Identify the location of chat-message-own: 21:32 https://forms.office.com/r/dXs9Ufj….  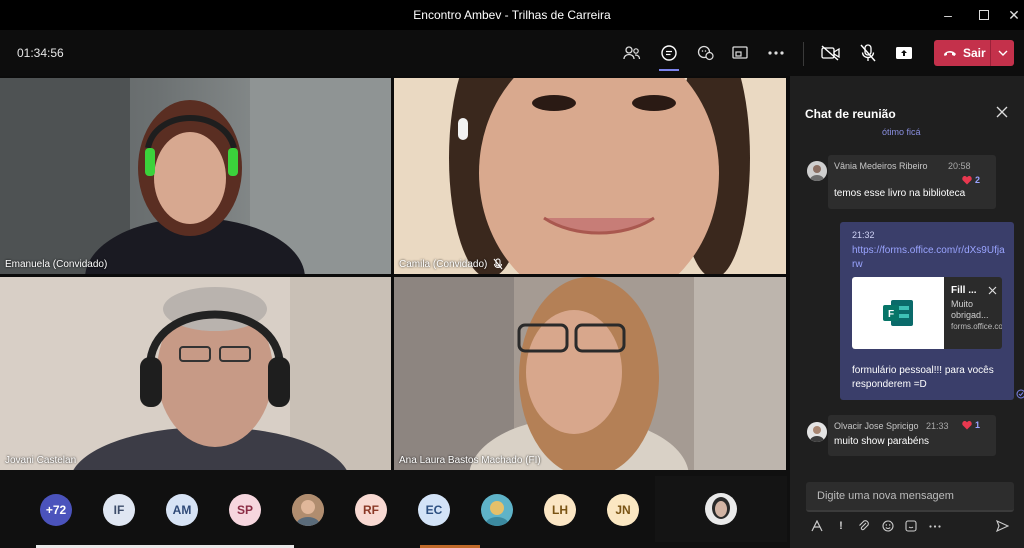
(927, 311).